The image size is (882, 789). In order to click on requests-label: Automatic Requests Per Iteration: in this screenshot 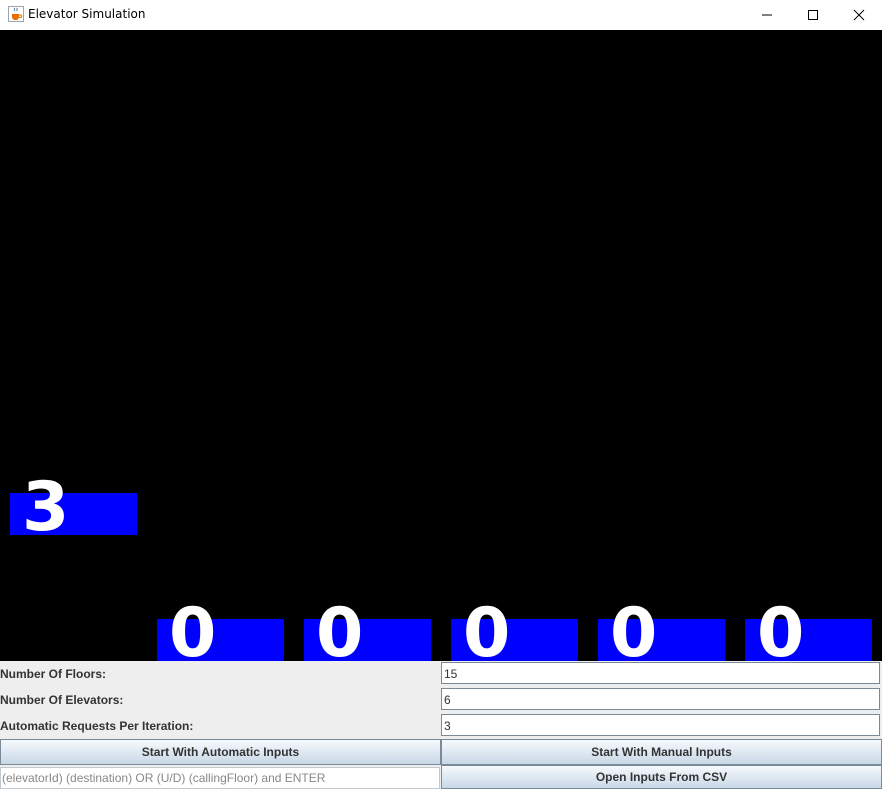, I will do `click(97, 726)`.